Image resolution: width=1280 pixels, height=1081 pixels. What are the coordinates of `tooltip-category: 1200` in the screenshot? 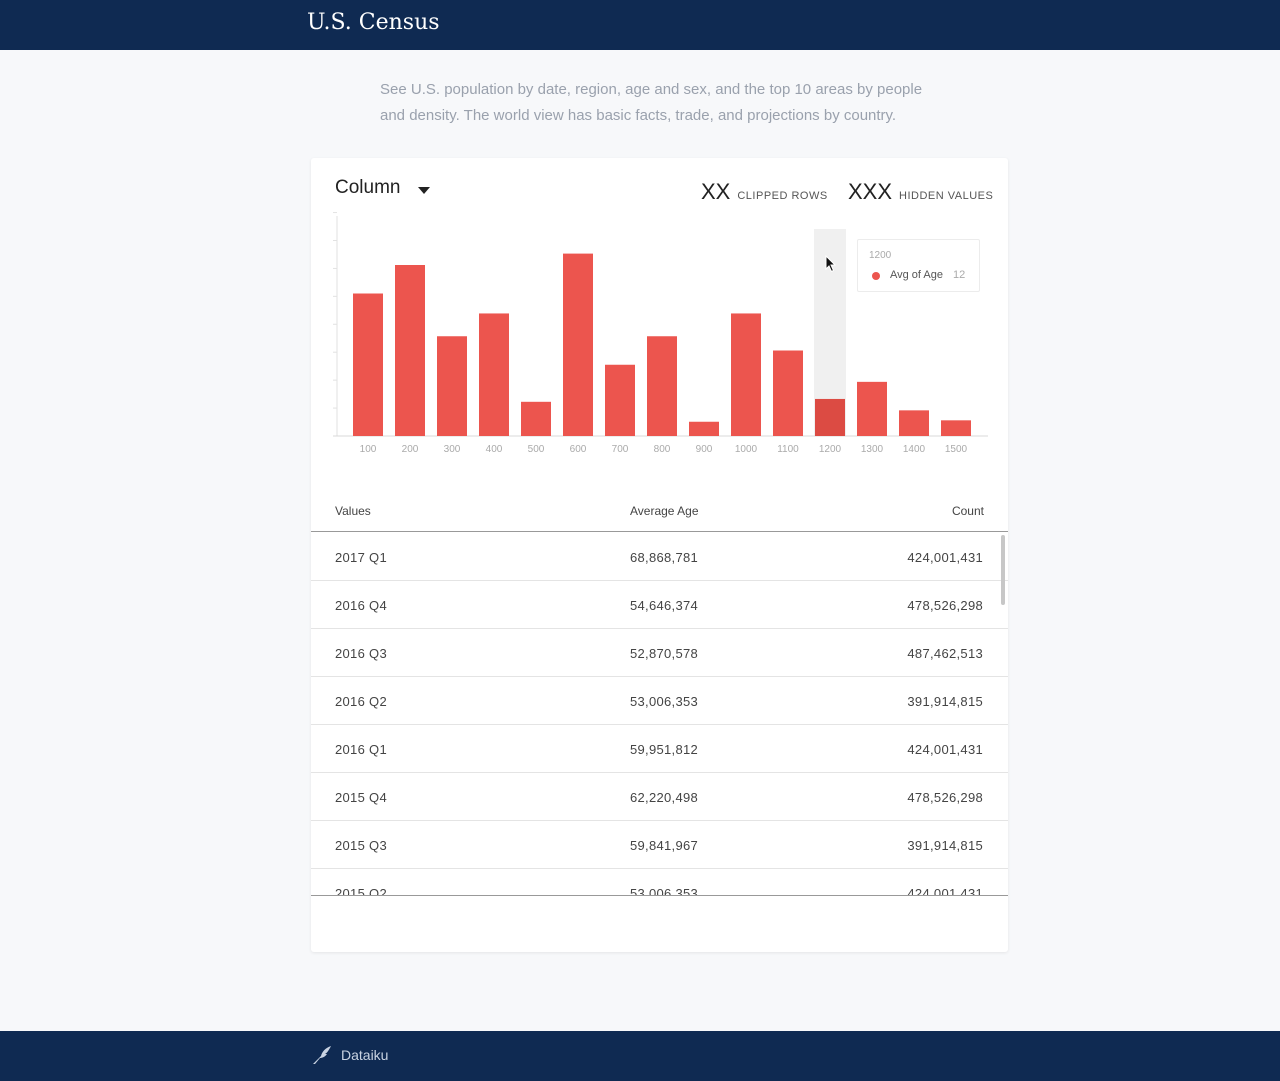 It's located at (880, 255).